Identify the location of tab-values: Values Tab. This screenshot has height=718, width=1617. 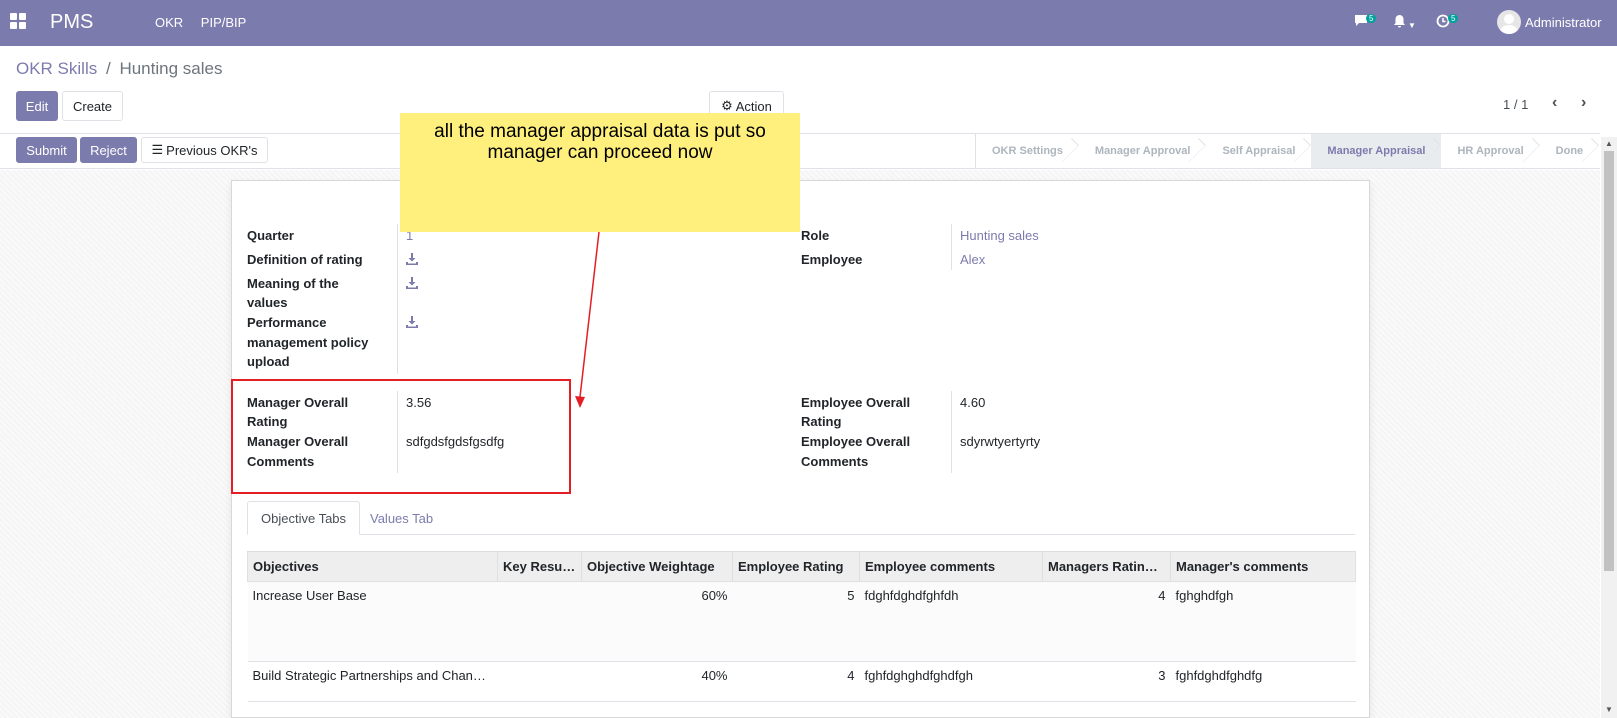
(401, 518).